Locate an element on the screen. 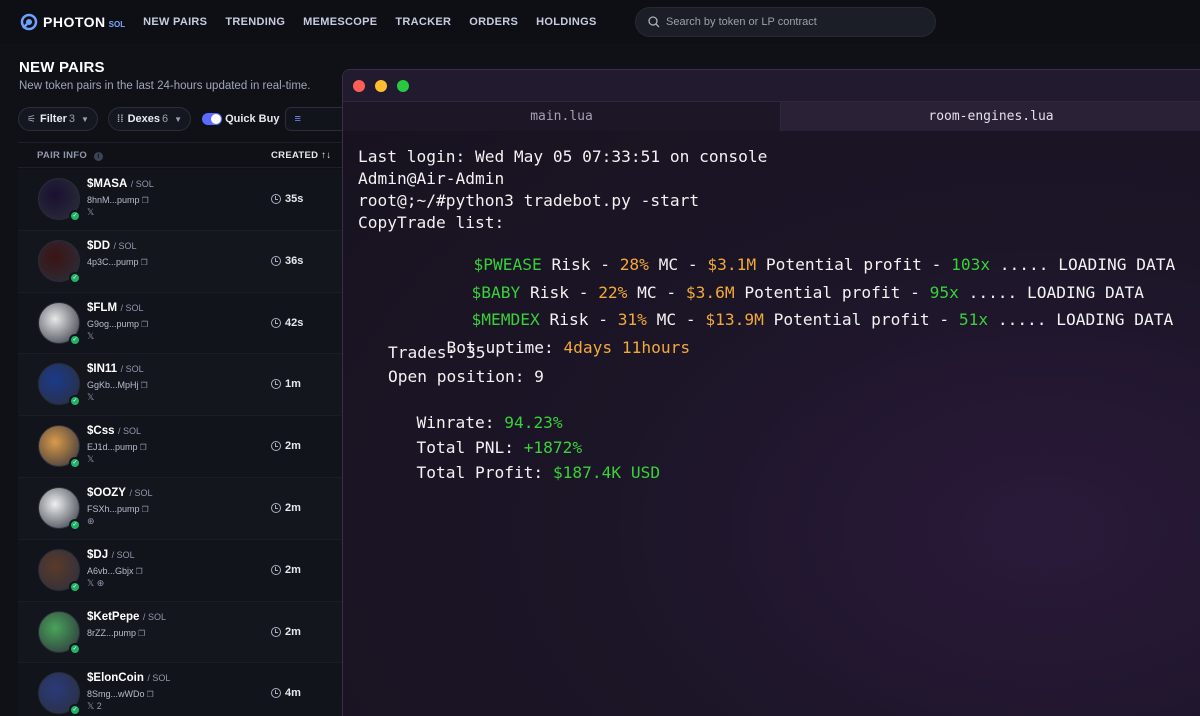 The height and width of the screenshot is (716, 1200). minimize-window-button is located at coordinates (381, 85).